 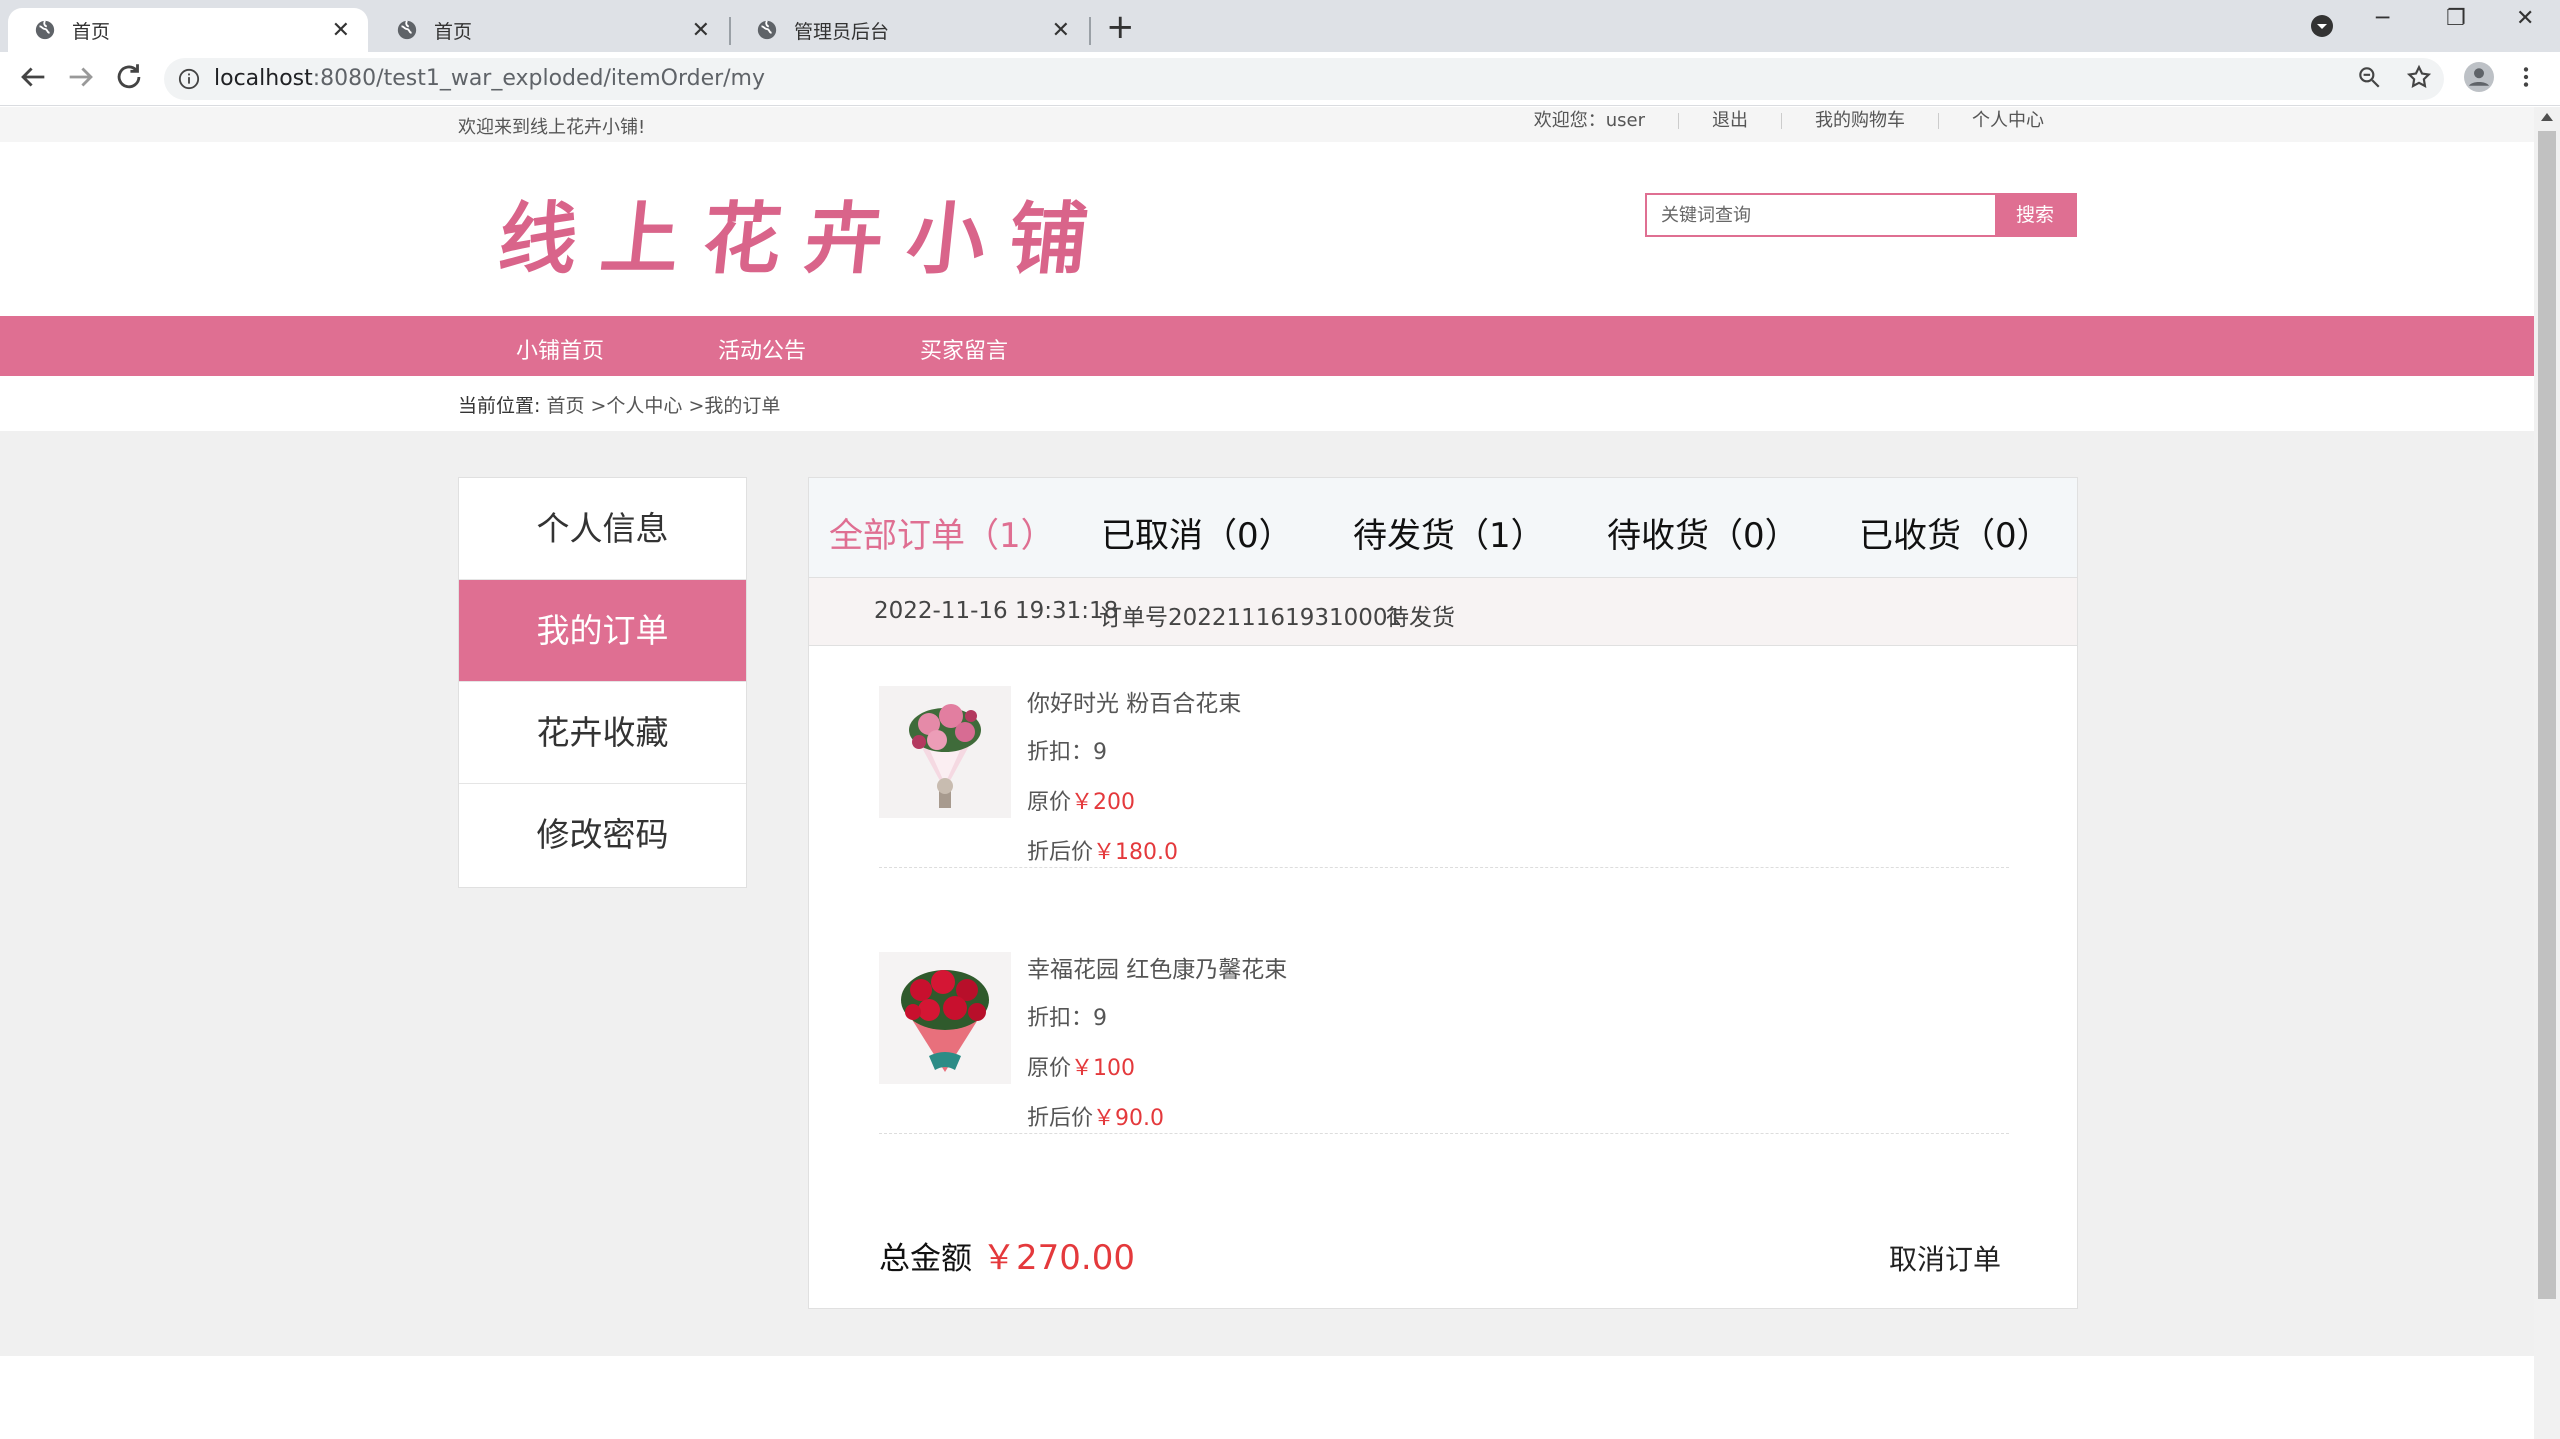 What do you see at coordinates (2419, 77) in the screenshot?
I see `bookmark-star-icon` at bounding box center [2419, 77].